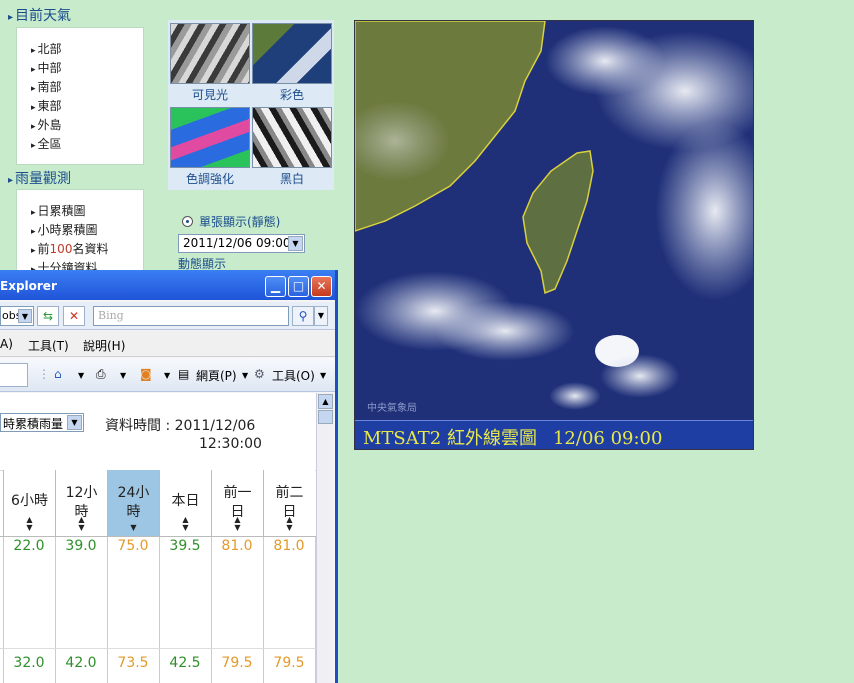  Describe the element at coordinates (167, 285) in the screenshot. I see `ie-title-bar: Explorer ▁ □ ✕` at that location.